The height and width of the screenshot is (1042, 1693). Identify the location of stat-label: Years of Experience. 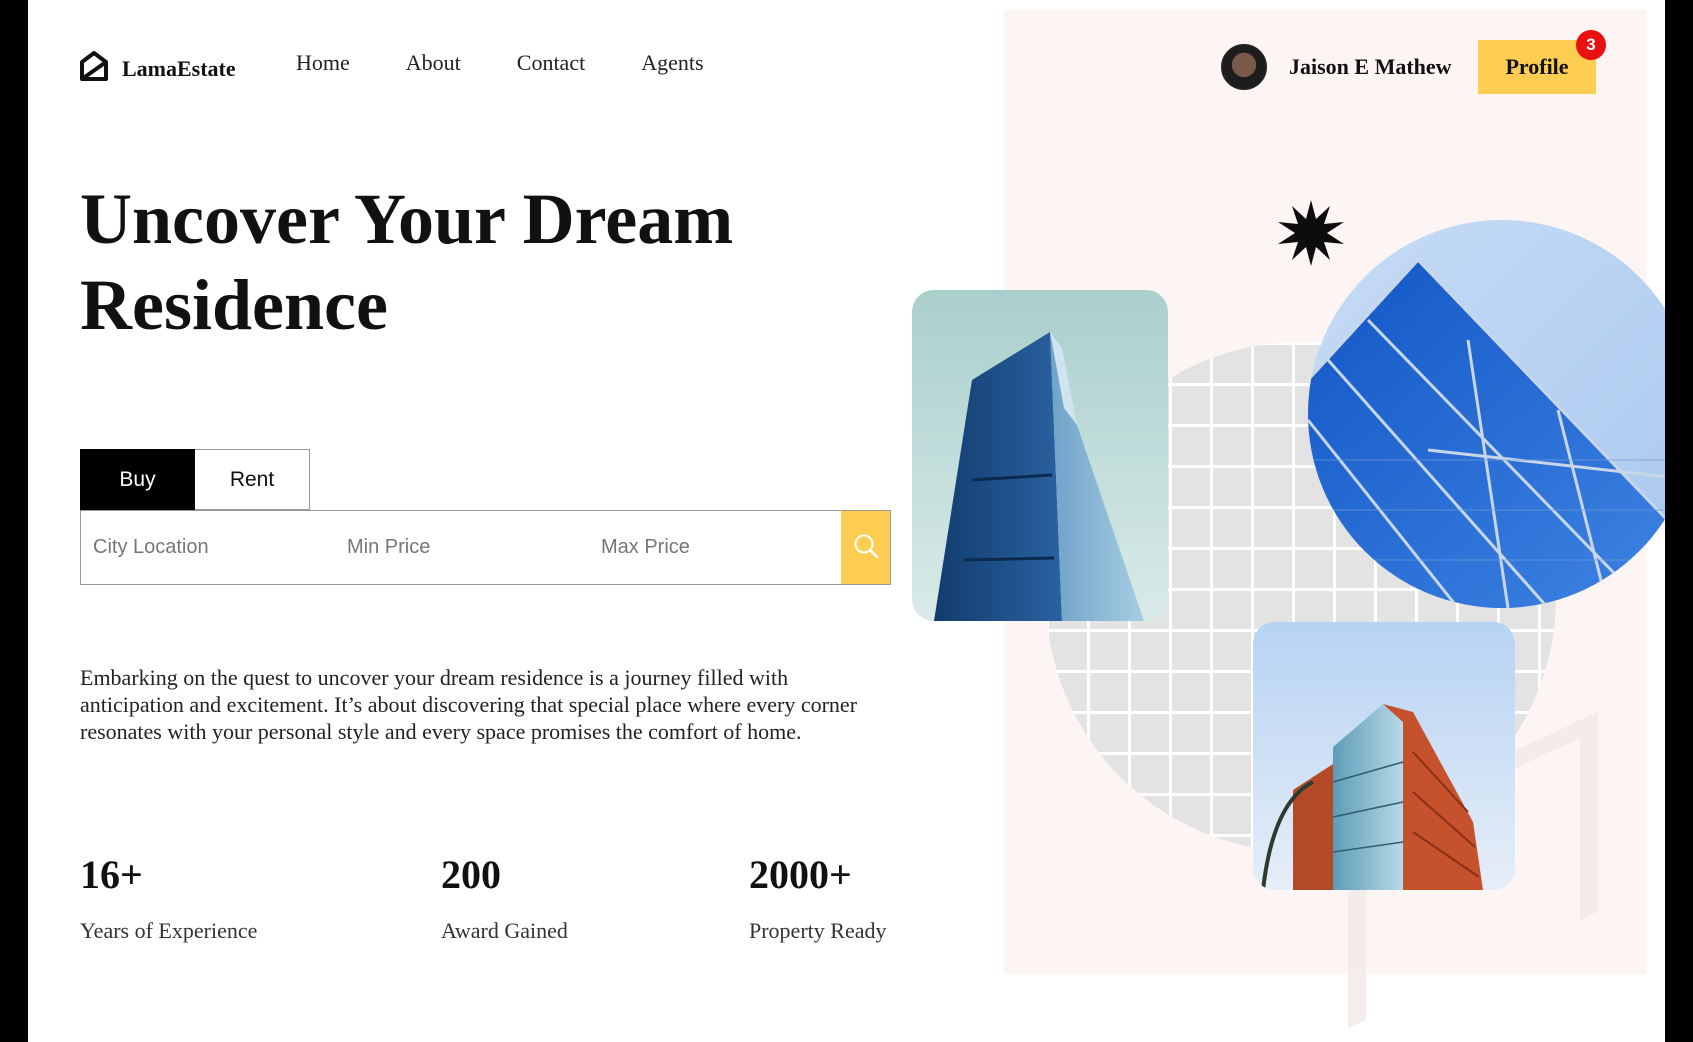
(169, 930).